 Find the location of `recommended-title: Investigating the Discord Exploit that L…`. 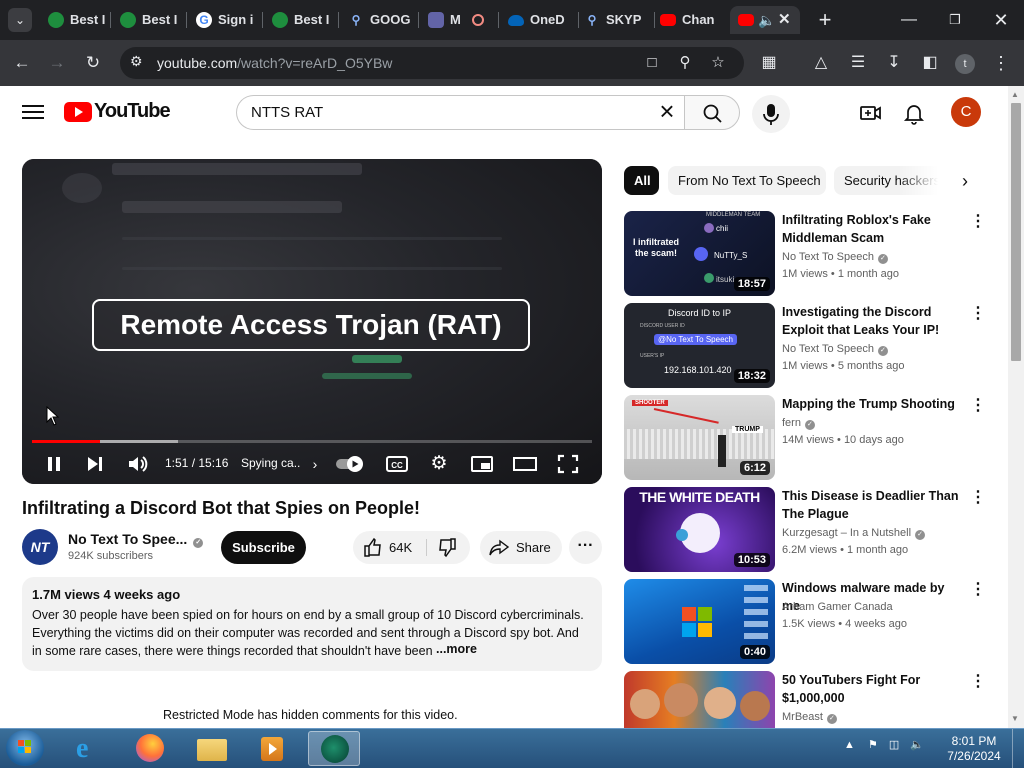

recommended-title: Investigating the Discord Exploit that L… is located at coordinates (873, 321).